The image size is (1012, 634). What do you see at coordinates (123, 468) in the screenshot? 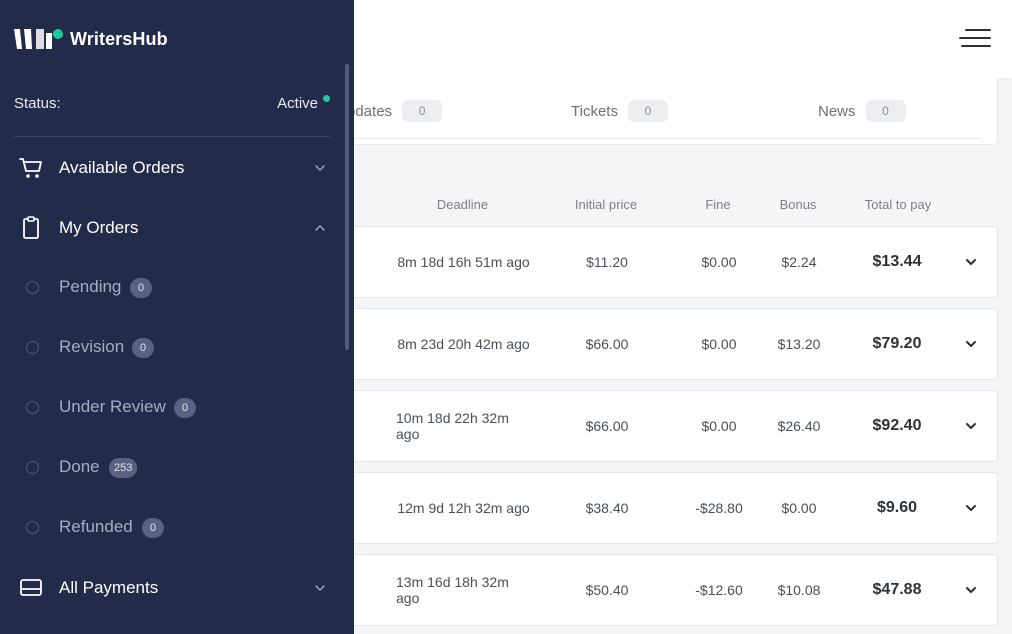
I see `count-badge: 253` at bounding box center [123, 468].